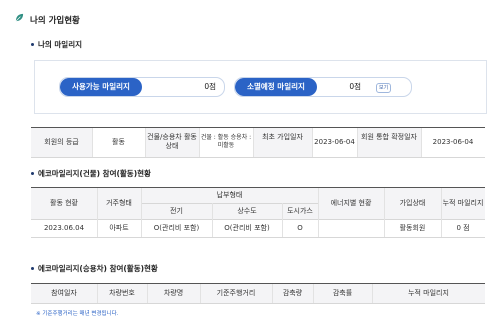 The width and height of the screenshot is (500, 334). I want to click on info-header-cell: 최초 가입일자, so click(282, 137).